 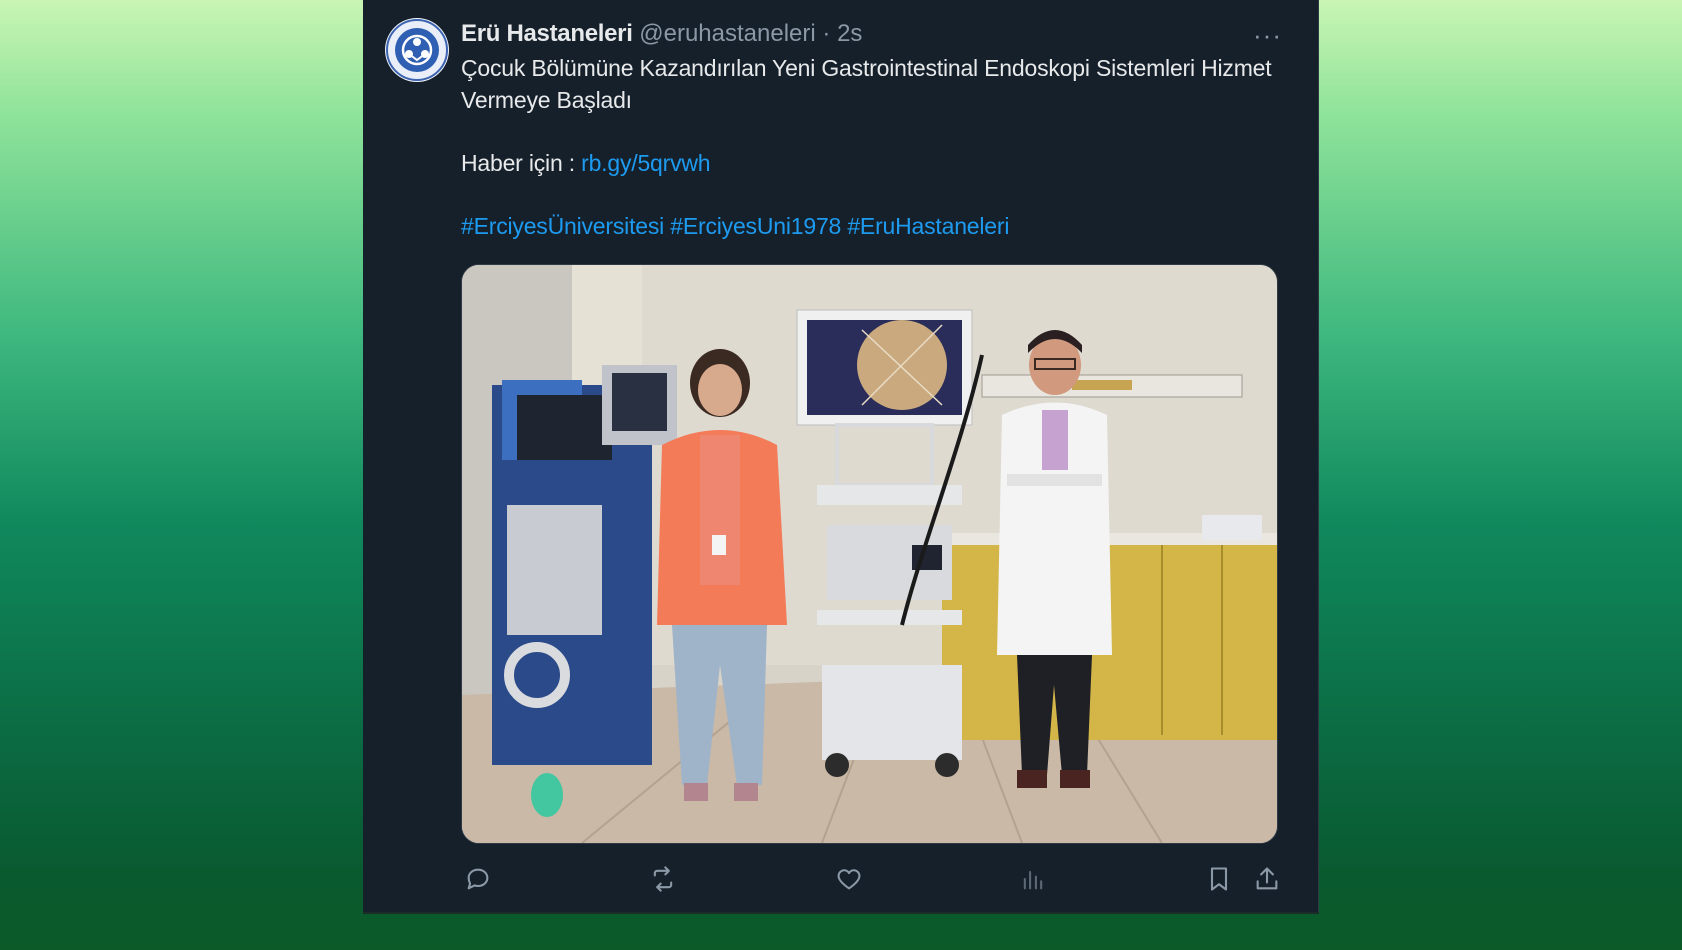 I want to click on author-handle: @eruhastaneleri, so click(x=727, y=33).